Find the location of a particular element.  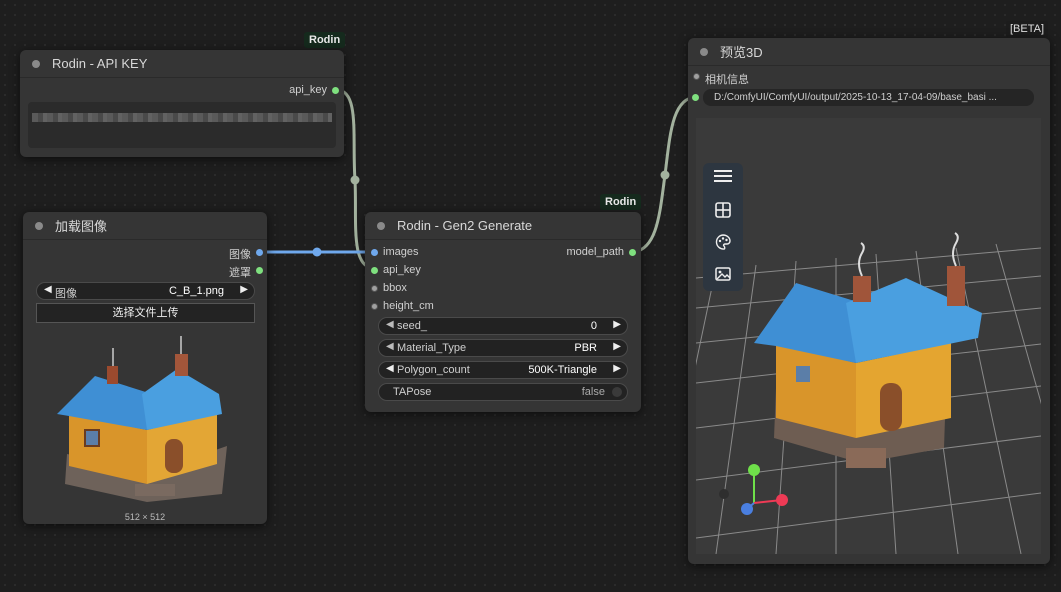

load-image-node-header: 加载图像 is located at coordinates (145, 226).